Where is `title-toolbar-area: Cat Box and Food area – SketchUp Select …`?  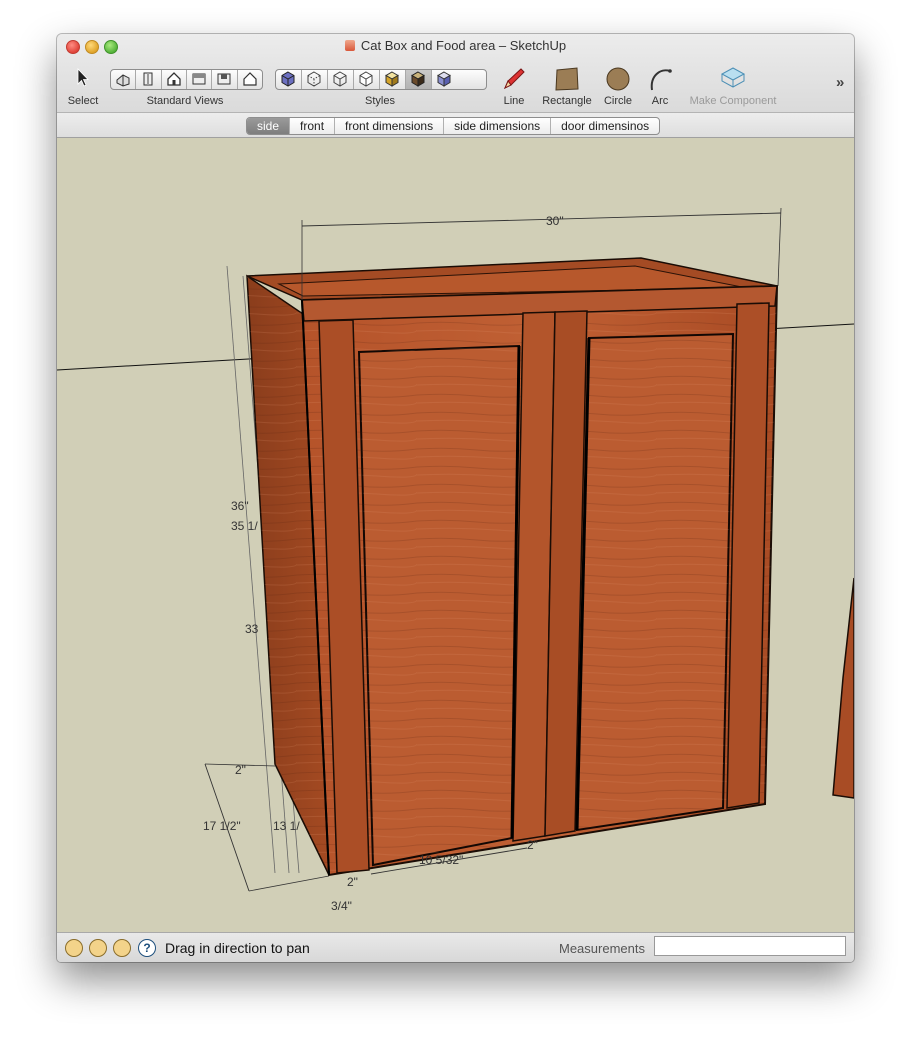 title-toolbar-area: Cat Box and Food area – SketchUp Select … is located at coordinates (455, 91).